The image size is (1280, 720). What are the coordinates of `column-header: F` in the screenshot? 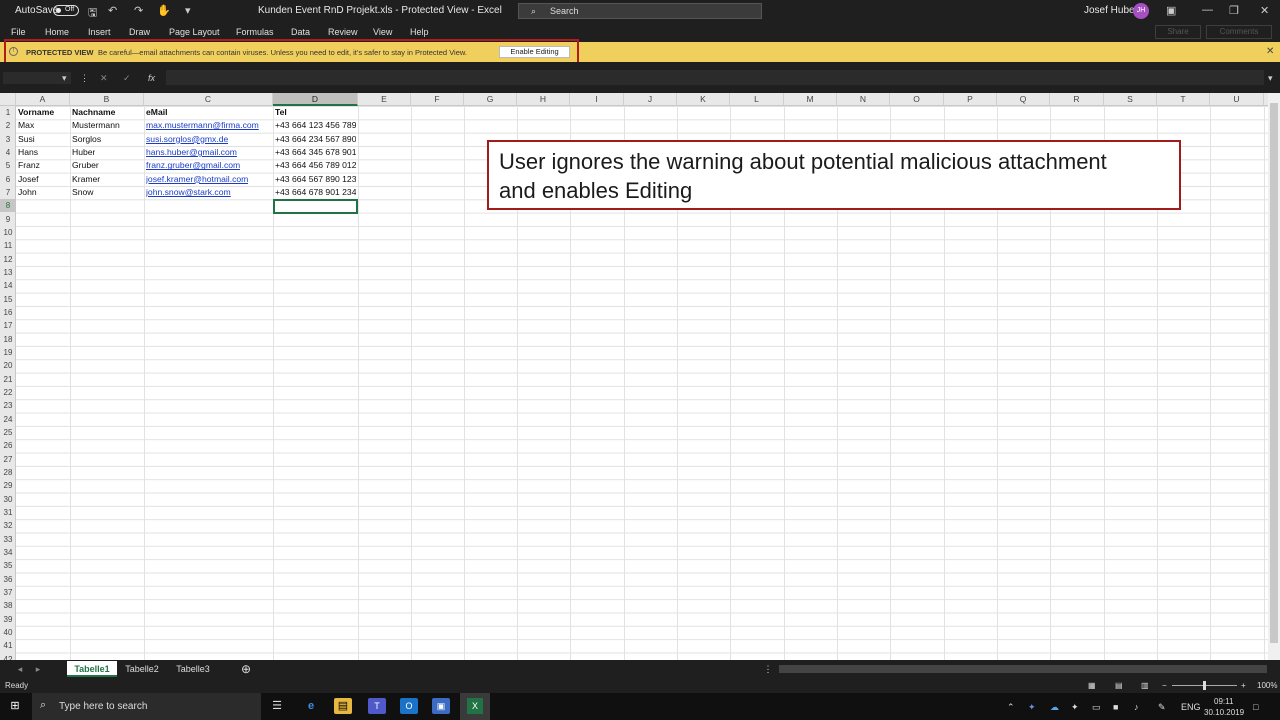 It's located at (437, 99).